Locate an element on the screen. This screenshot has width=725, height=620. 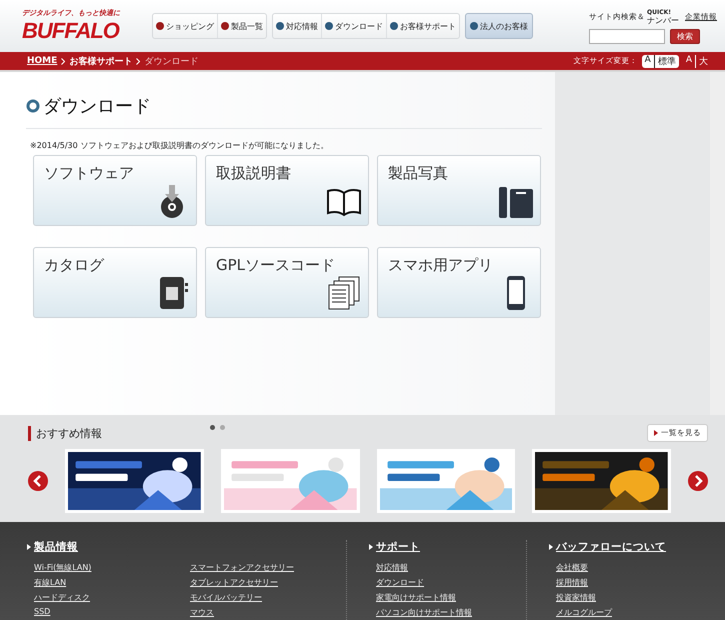
footer-heading: サポート is located at coordinates (447, 547).